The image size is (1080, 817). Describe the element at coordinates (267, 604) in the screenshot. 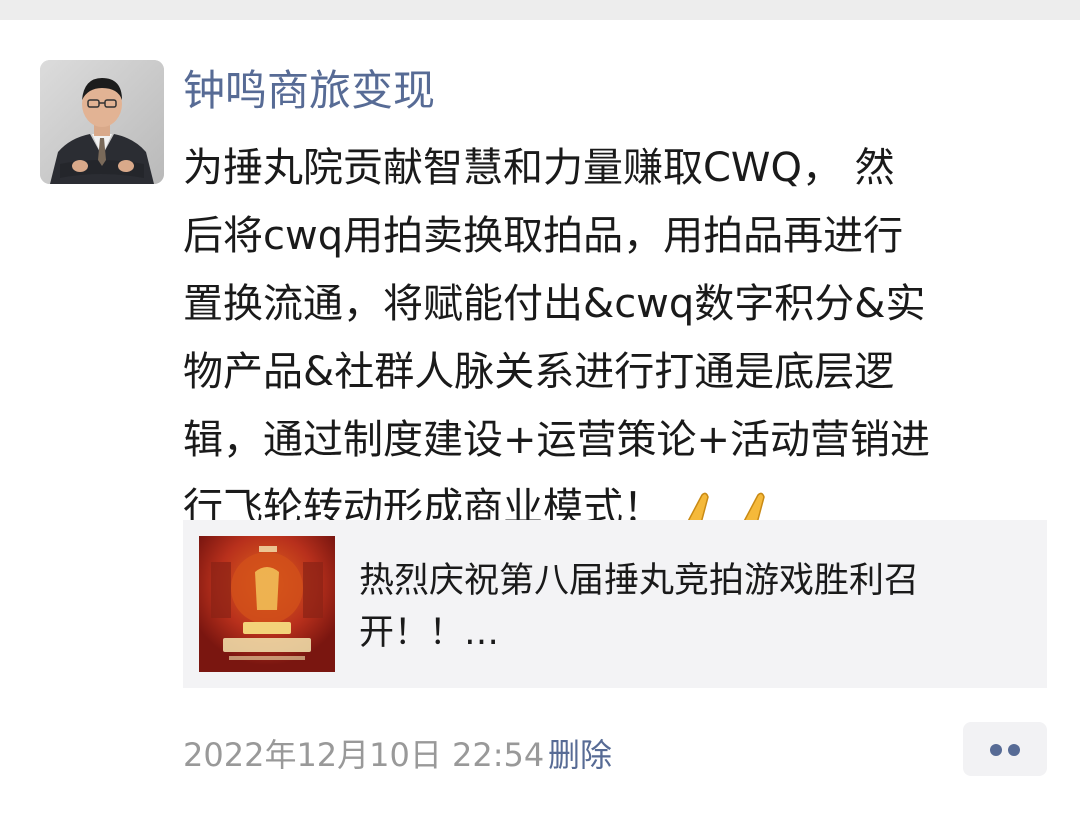

I see `event-poster-thumbnail` at that location.